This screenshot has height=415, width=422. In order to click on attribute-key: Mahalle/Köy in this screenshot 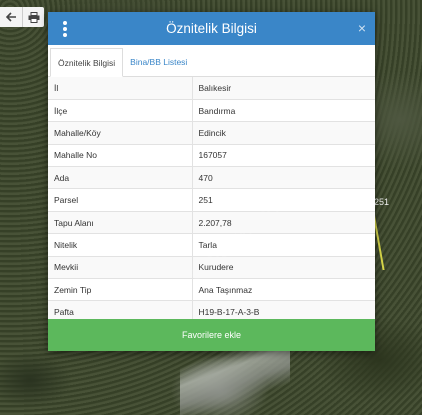, I will do `click(120, 133)`.